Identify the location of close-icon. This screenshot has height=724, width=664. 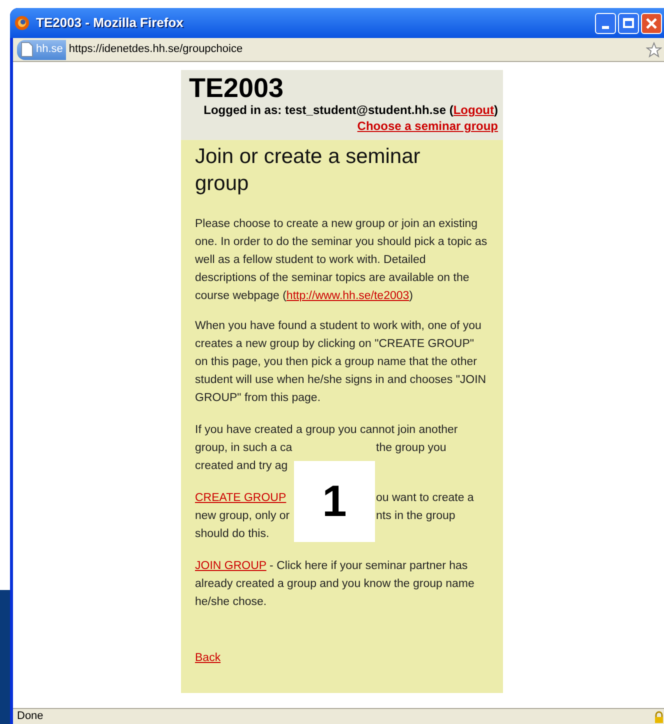
(651, 23).